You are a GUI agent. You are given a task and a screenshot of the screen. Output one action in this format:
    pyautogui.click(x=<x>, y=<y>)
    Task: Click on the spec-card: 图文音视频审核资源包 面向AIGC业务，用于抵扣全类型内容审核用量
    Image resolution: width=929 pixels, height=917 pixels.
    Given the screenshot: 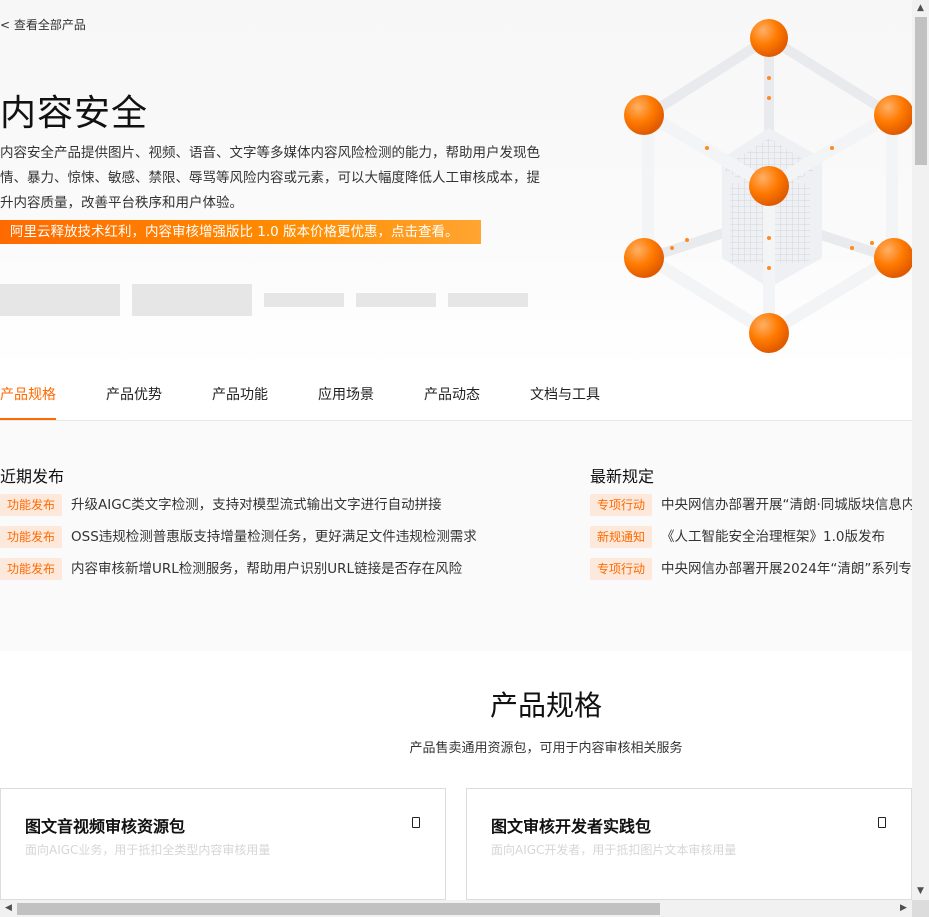 What is the action you would take?
    pyautogui.click(x=223, y=844)
    